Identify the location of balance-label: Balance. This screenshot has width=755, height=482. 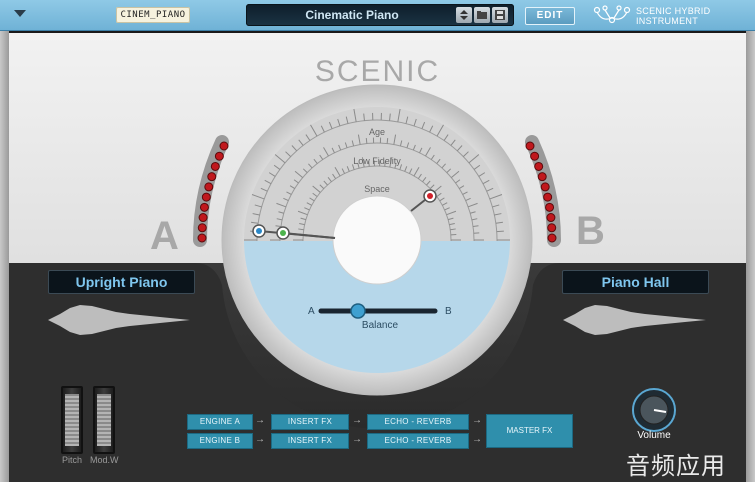
(380, 325).